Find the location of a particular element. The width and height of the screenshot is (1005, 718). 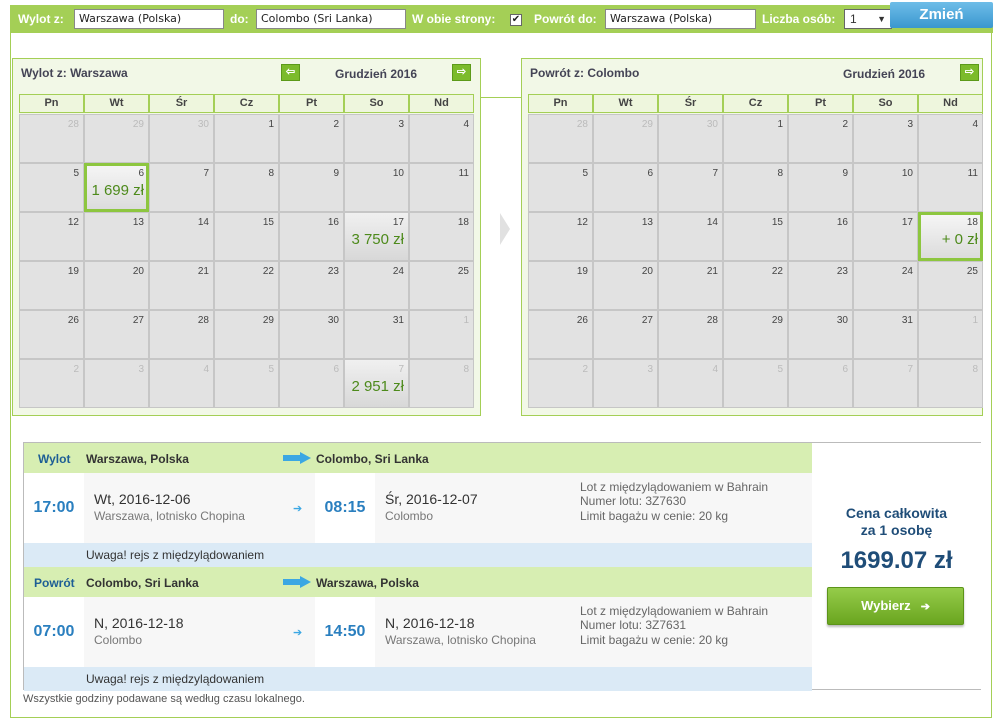

return-next-month-button: ⇨ is located at coordinates (969, 72).